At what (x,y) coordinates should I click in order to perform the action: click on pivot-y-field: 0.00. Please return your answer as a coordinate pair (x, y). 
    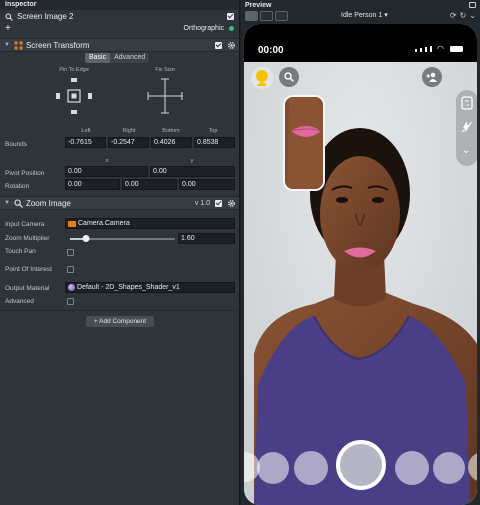
    Looking at the image, I should click on (192, 171).